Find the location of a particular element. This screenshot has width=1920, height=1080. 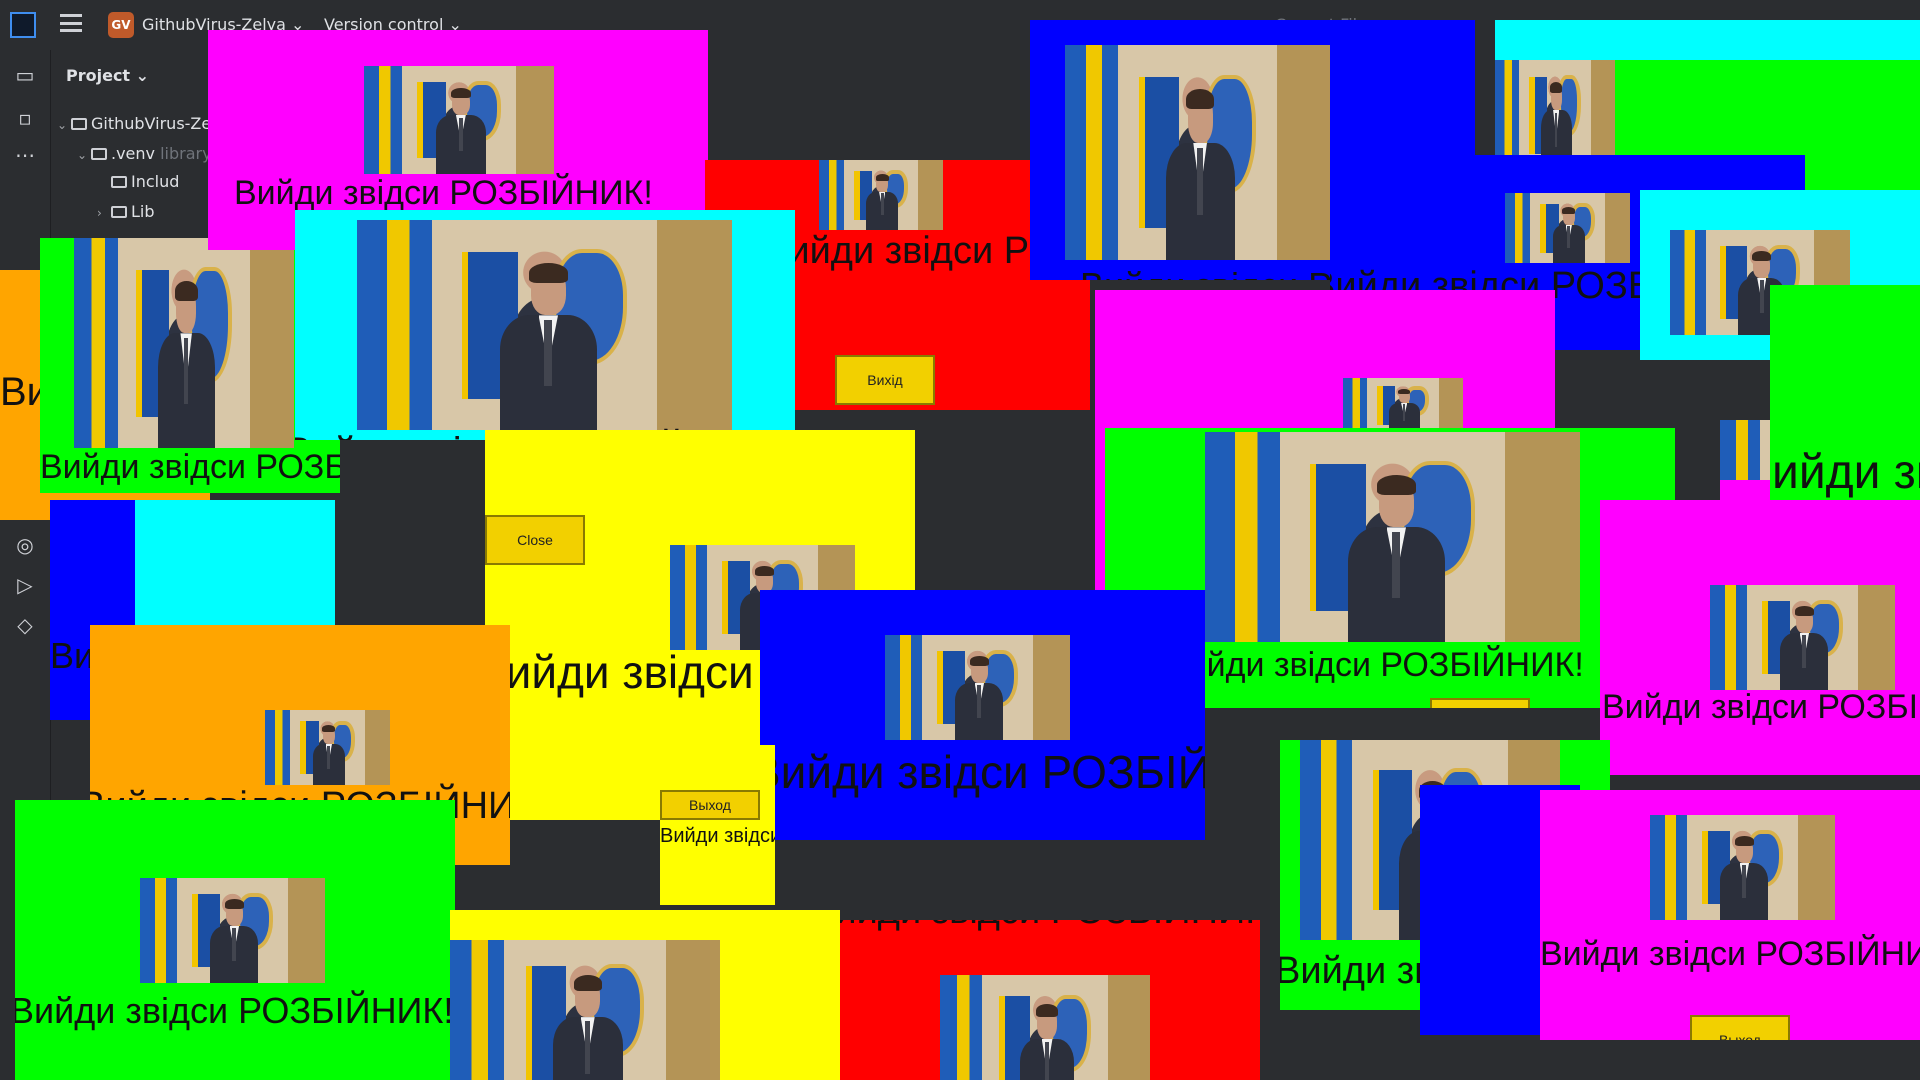

popup-exit-button: Close is located at coordinates (535, 540).